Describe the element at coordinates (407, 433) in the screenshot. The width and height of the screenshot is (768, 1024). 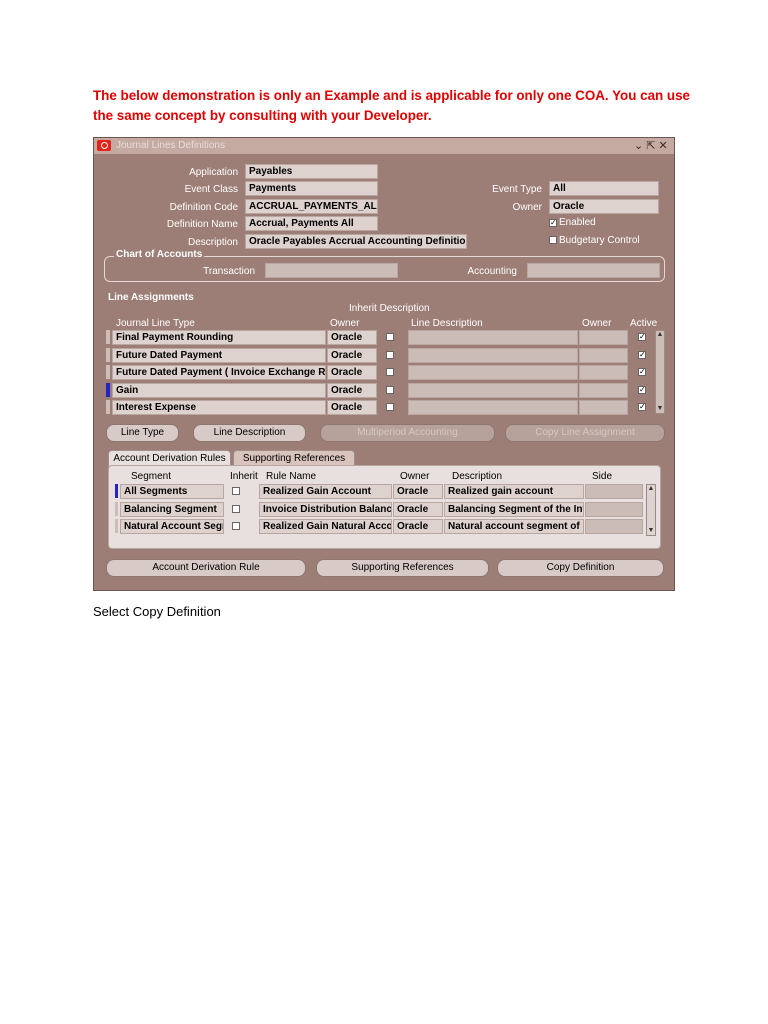
I see `multiperiod-accounting-button: Multiperiod Accounting` at that location.